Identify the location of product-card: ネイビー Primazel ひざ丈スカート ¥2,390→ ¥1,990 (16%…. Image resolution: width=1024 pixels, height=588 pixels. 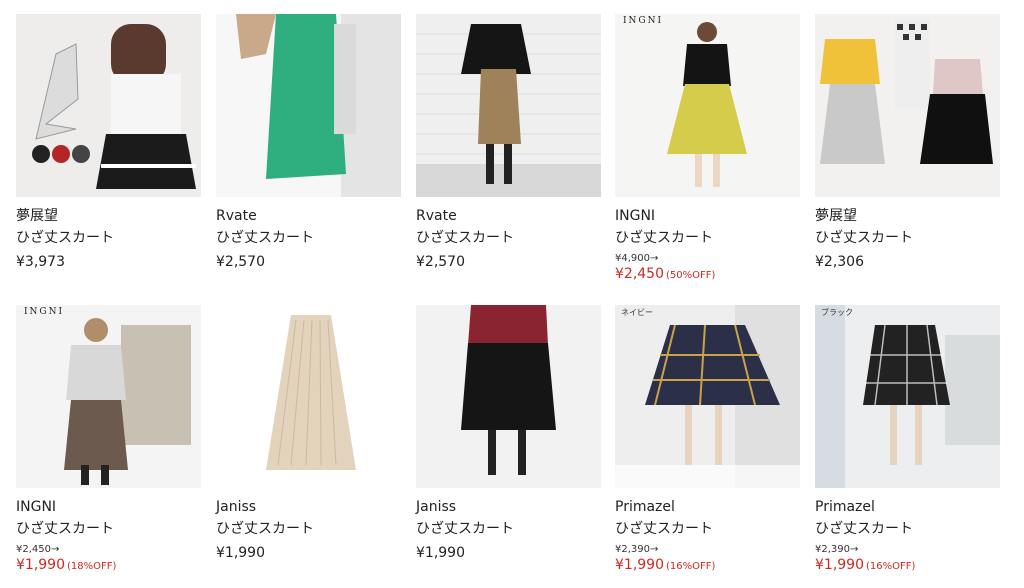
(707, 440).